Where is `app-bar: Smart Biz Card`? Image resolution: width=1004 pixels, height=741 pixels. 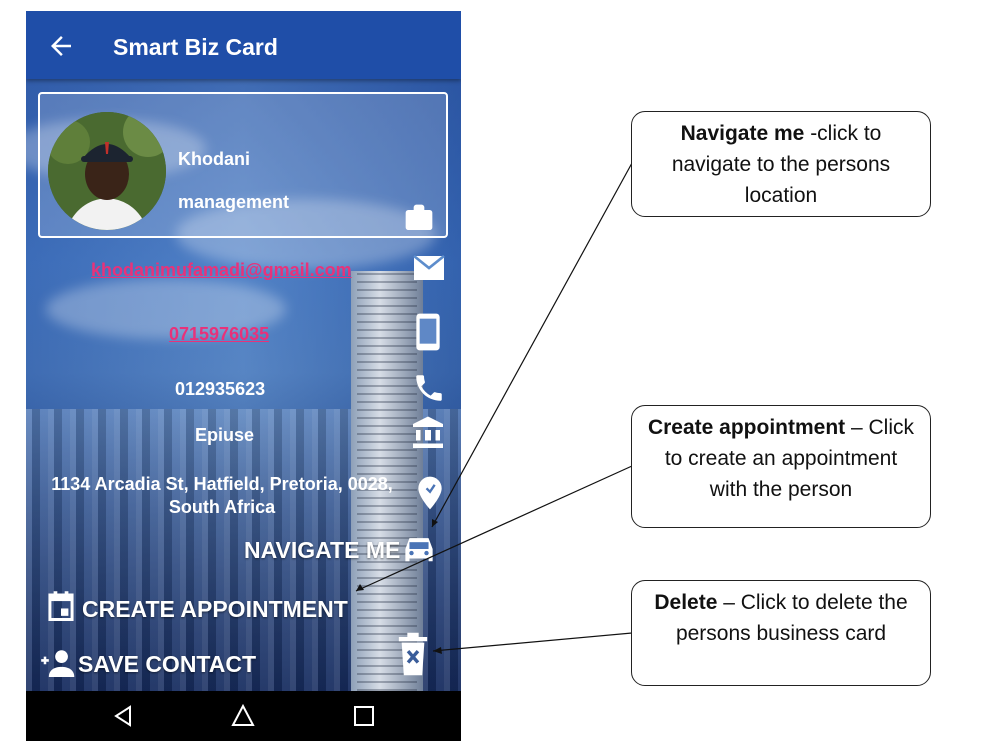
app-bar: Smart Biz Card is located at coordinates (243, 45).